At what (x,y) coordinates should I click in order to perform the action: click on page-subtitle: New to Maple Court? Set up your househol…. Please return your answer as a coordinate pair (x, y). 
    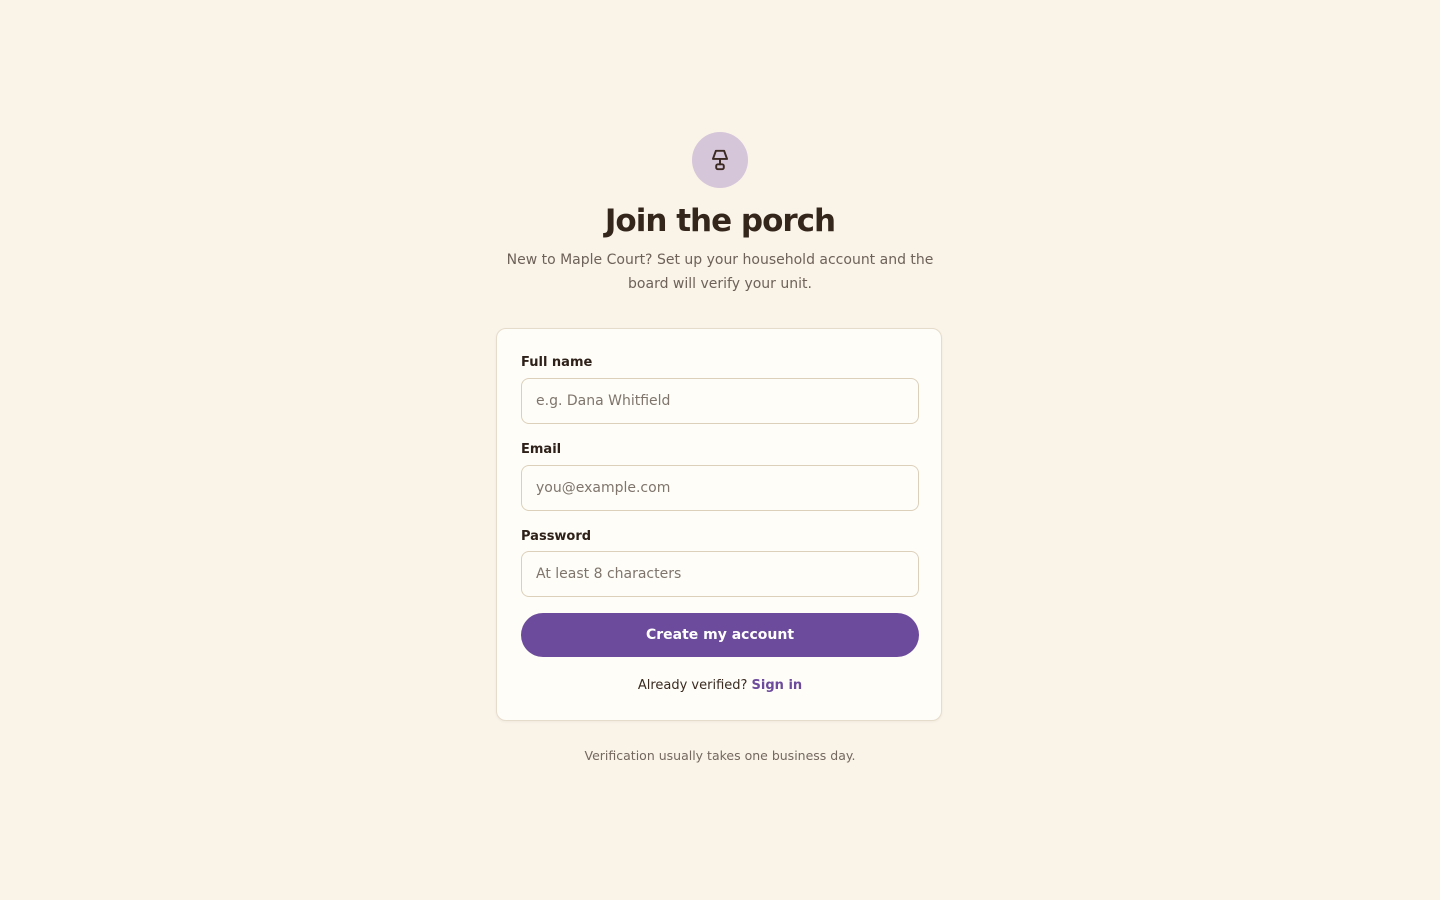
    Looking at the image, I should click on (720, 272).